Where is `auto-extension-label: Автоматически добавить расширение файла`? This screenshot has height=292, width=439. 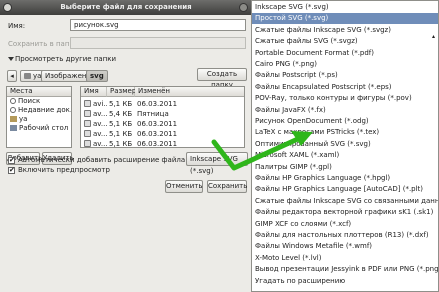
auto-extension-label: Автоматически добавить расширение файла is located at coordinates (102, 160).